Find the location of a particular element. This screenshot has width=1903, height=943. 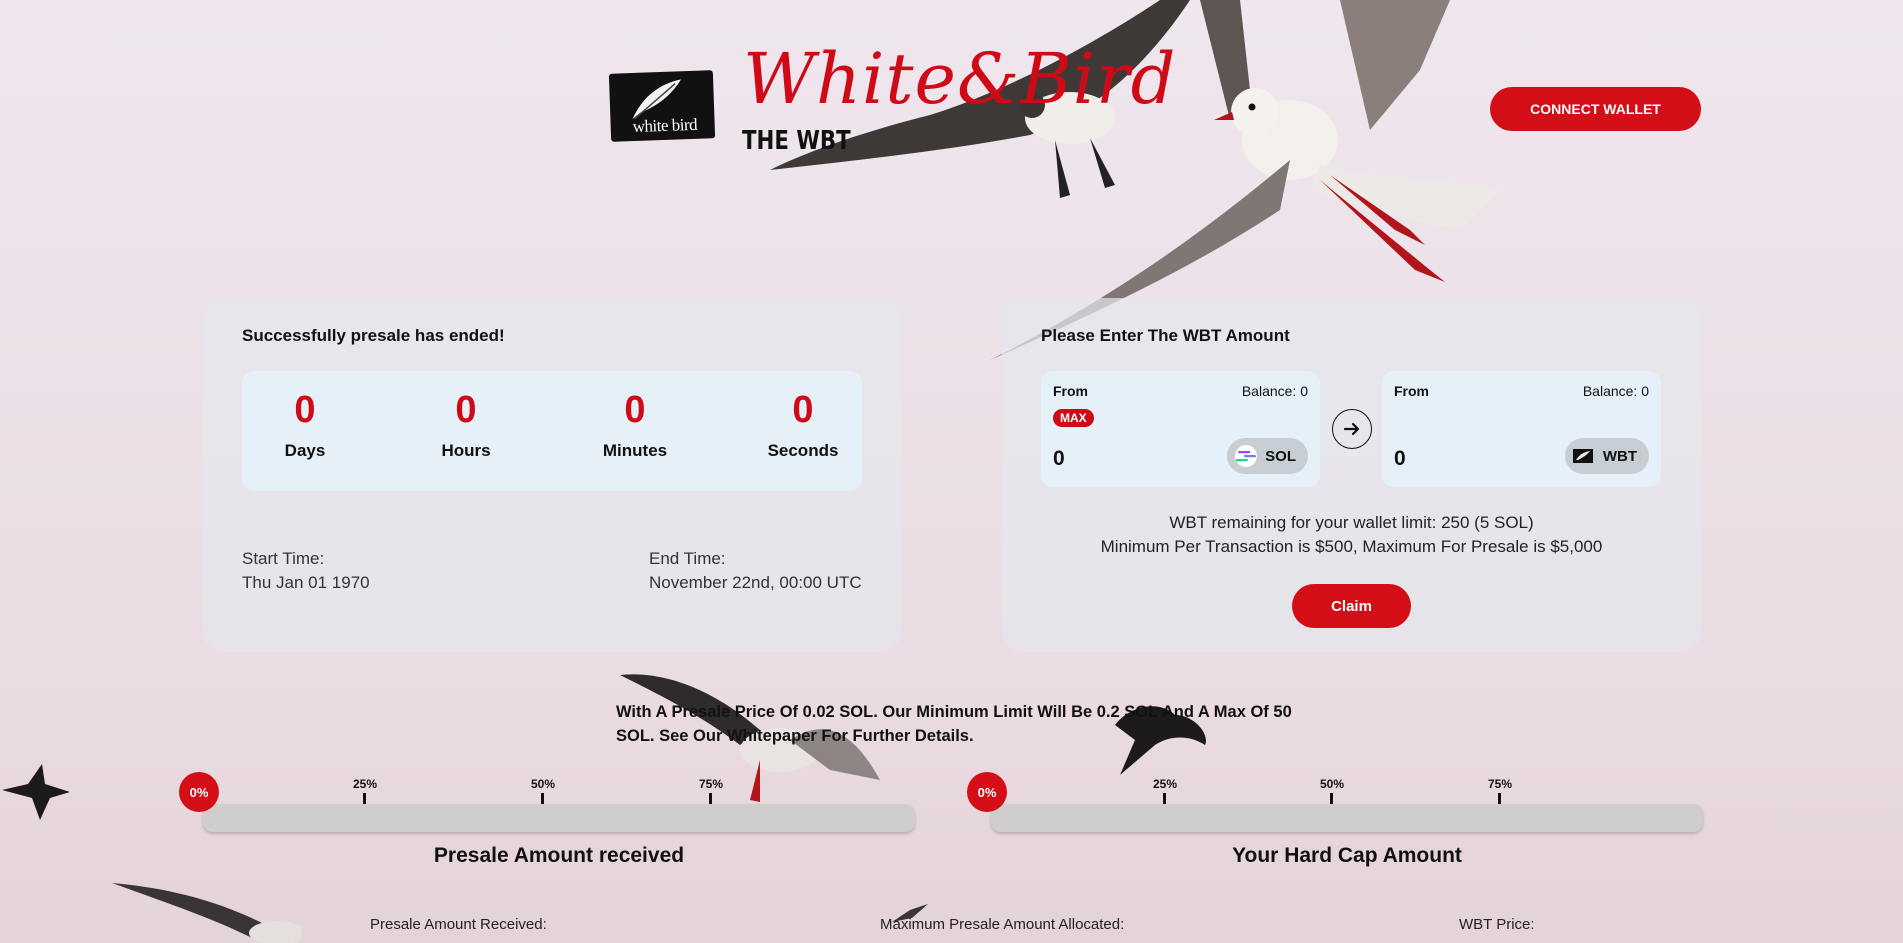

wbt-amount-input: 0 is located at coordinates (1400, 459).